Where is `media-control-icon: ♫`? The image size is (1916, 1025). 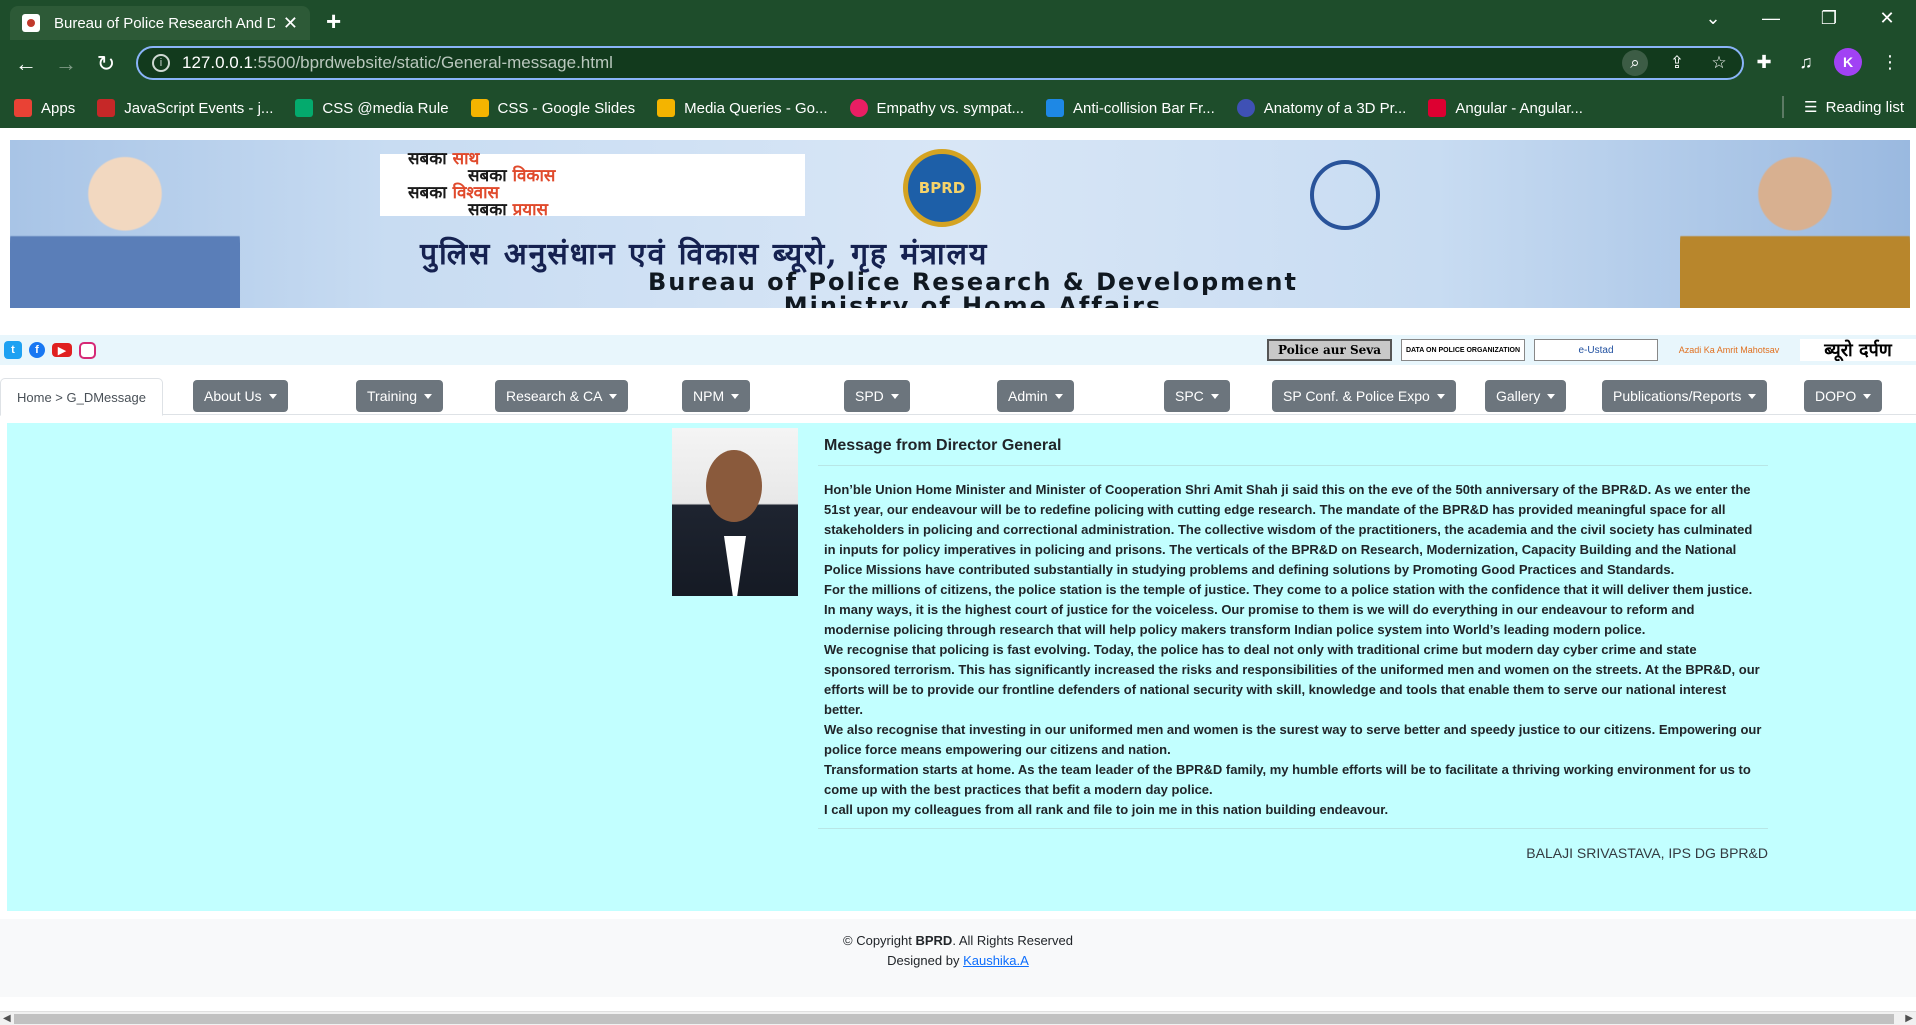 media-control-icon: ♫ is located at coordinates (1806, 62).